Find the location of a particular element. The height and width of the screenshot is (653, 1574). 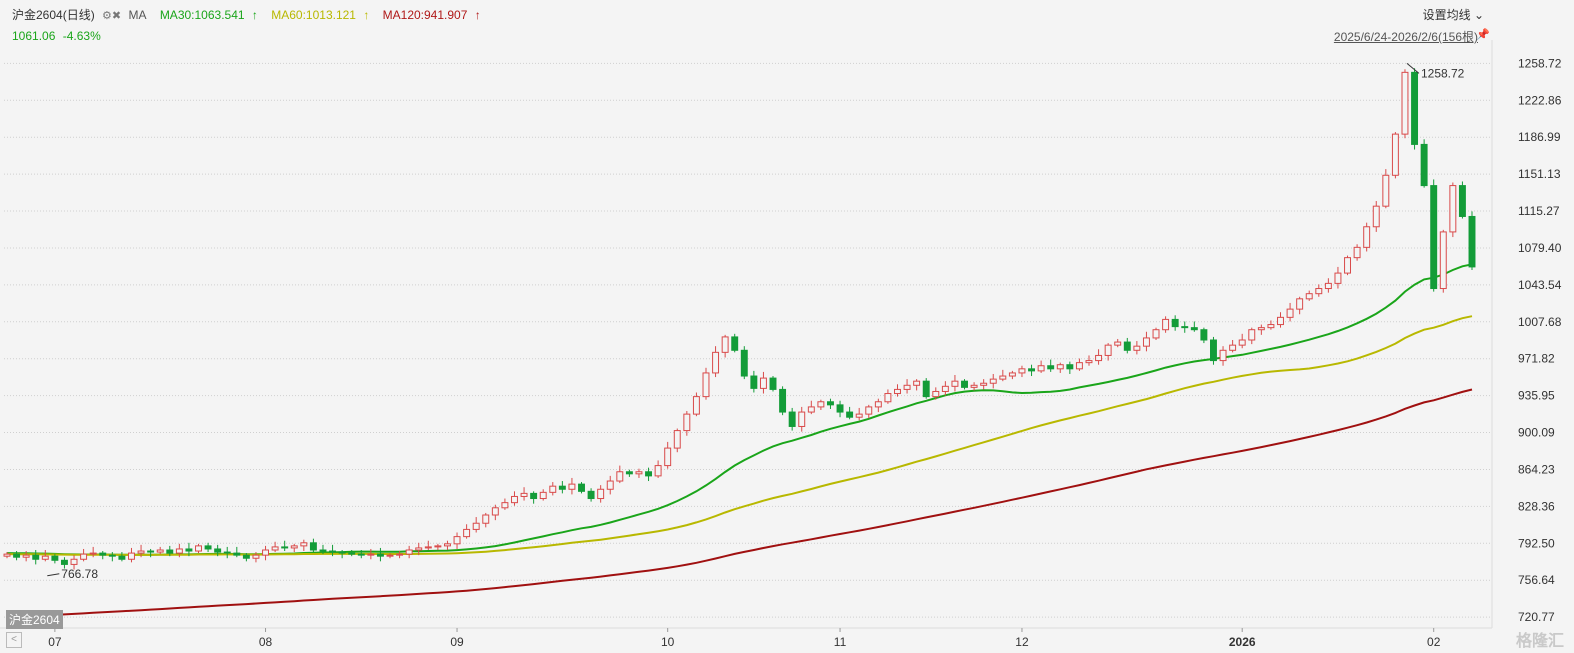

y-tick-label: 1186.99 is located at coordinates (1539, 137).